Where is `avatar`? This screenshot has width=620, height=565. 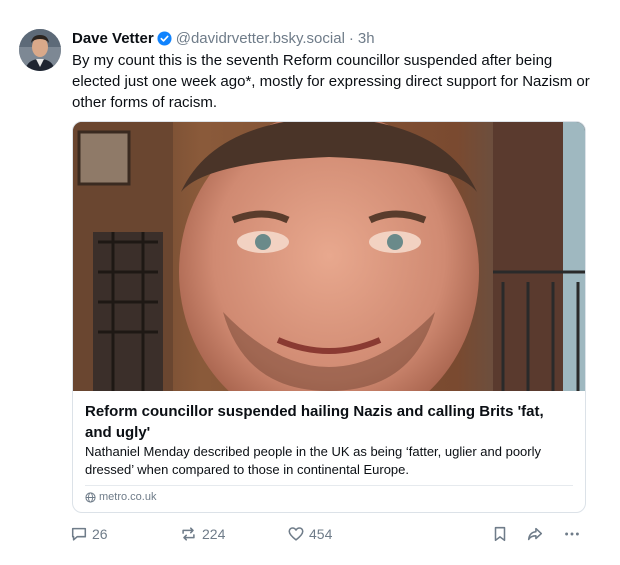
avatar is located at coordinates (40, 50).